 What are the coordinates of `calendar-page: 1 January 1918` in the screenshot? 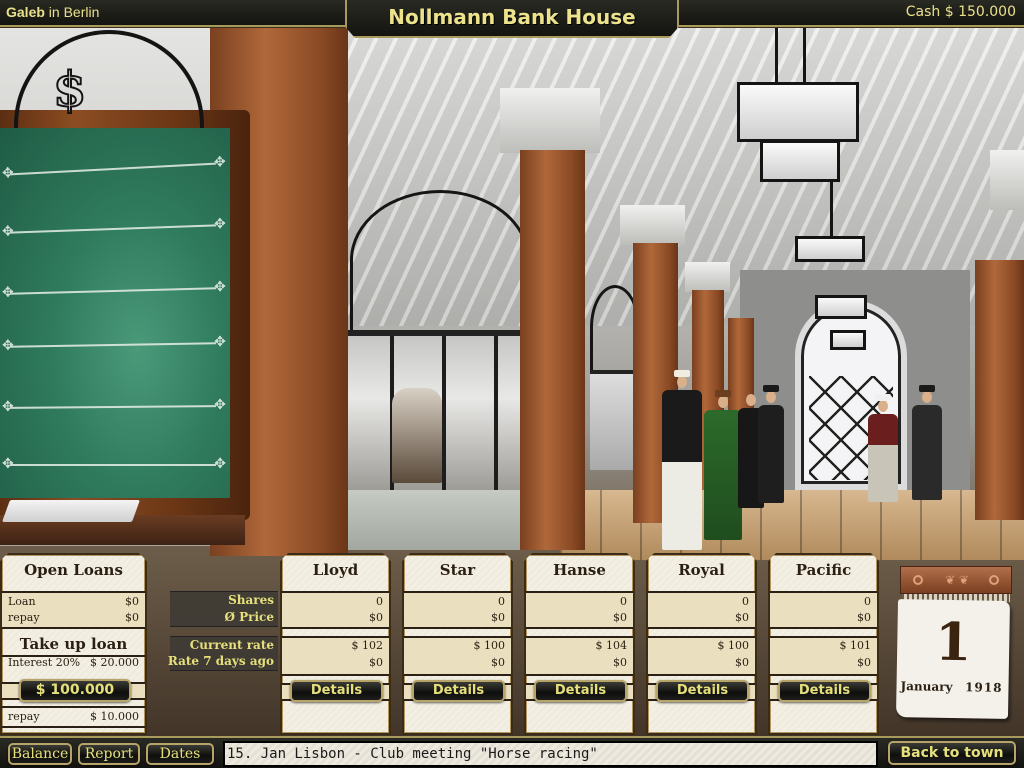 It's located at (953, 659).